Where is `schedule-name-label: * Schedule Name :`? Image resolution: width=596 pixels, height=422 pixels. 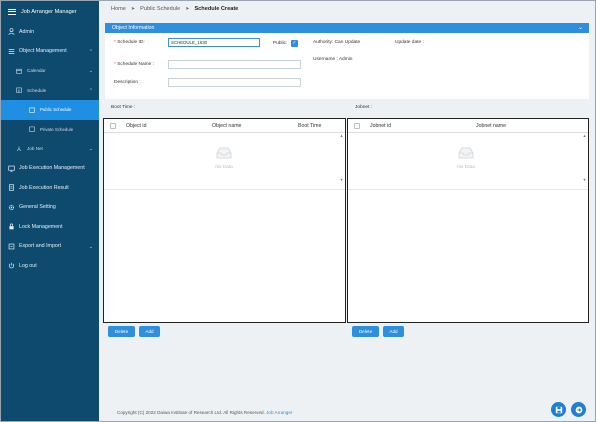
schedule-name-label: * Schedule Name : is located at coordinates (134, 64).